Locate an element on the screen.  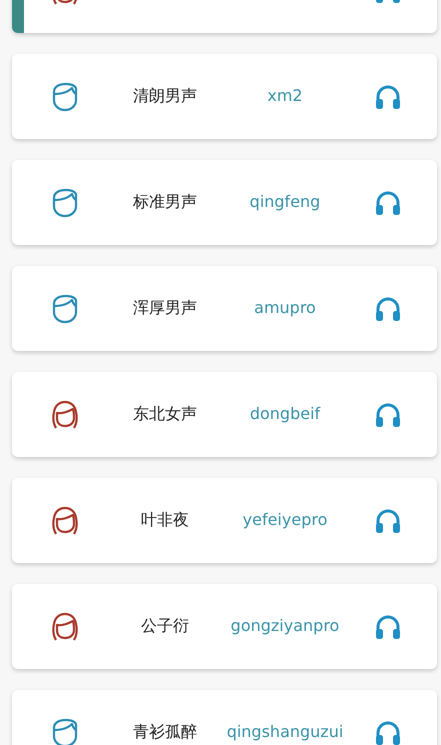
voice-card: 浑厚男声 amupro is located at coordinates (224, 308).